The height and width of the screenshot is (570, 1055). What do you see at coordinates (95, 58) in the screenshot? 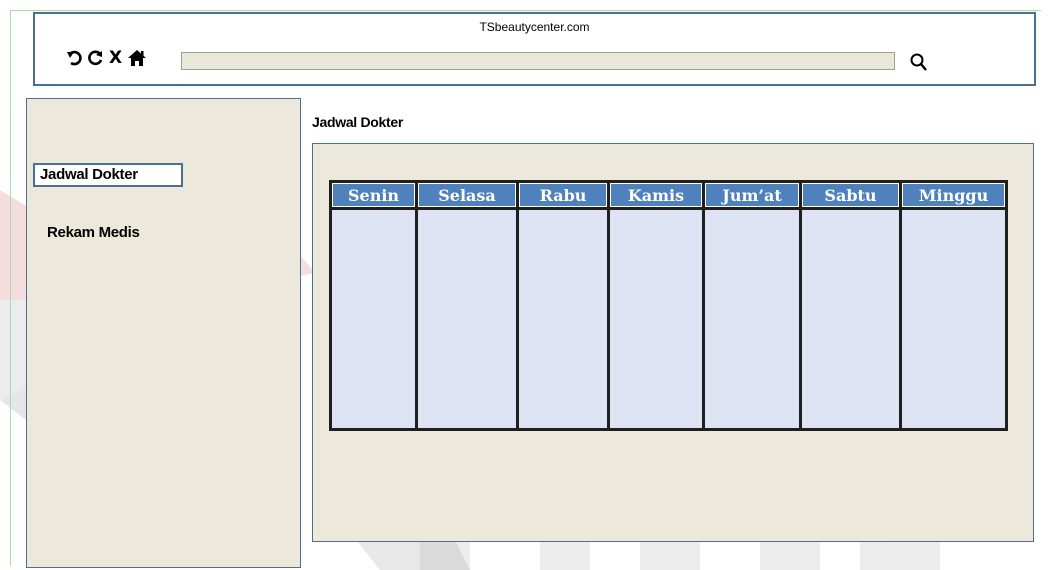
I see `refresh-icon` at bounding box center [95, 58].